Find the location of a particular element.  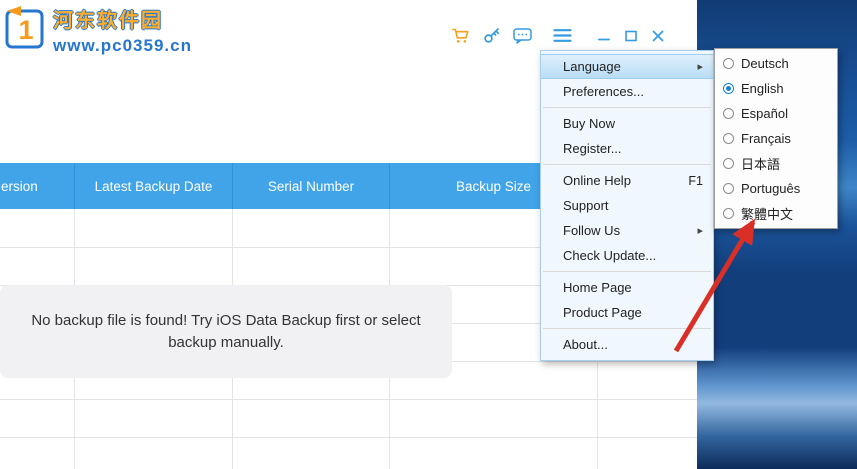

language-option-portugues: Português is located at coordinates (776, 188).